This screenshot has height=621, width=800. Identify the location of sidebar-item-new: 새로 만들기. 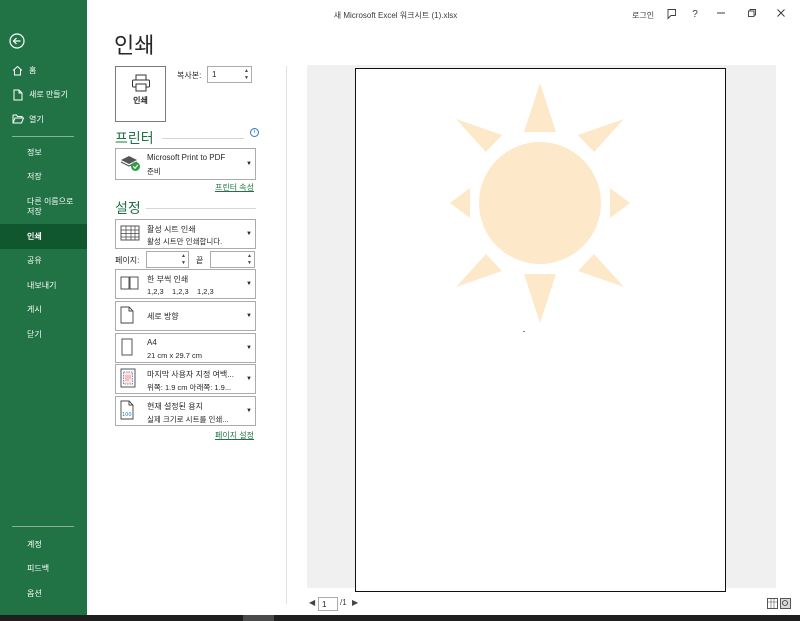
(43, 95).